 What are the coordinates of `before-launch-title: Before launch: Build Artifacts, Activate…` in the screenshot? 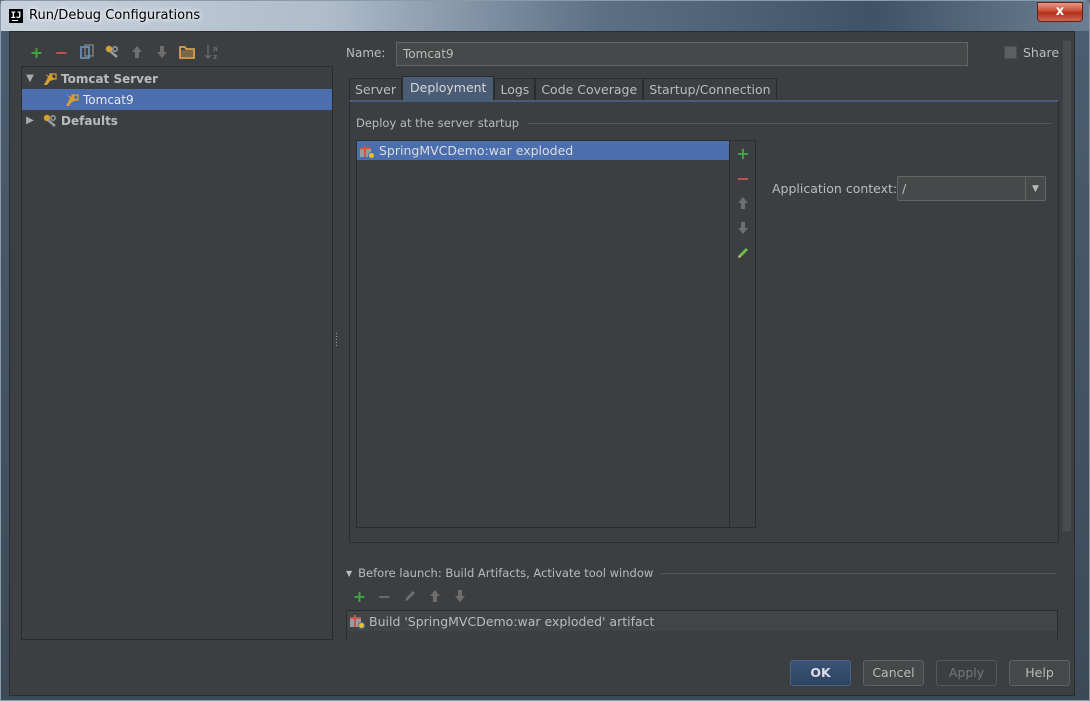 It's located at (506, 573).